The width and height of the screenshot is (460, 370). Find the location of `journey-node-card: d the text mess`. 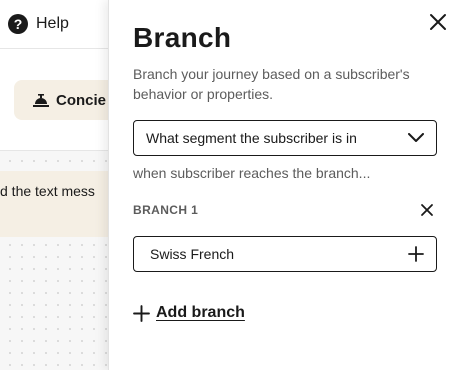

journey-node-card: d the text mess is located at coordinates (54, 204).